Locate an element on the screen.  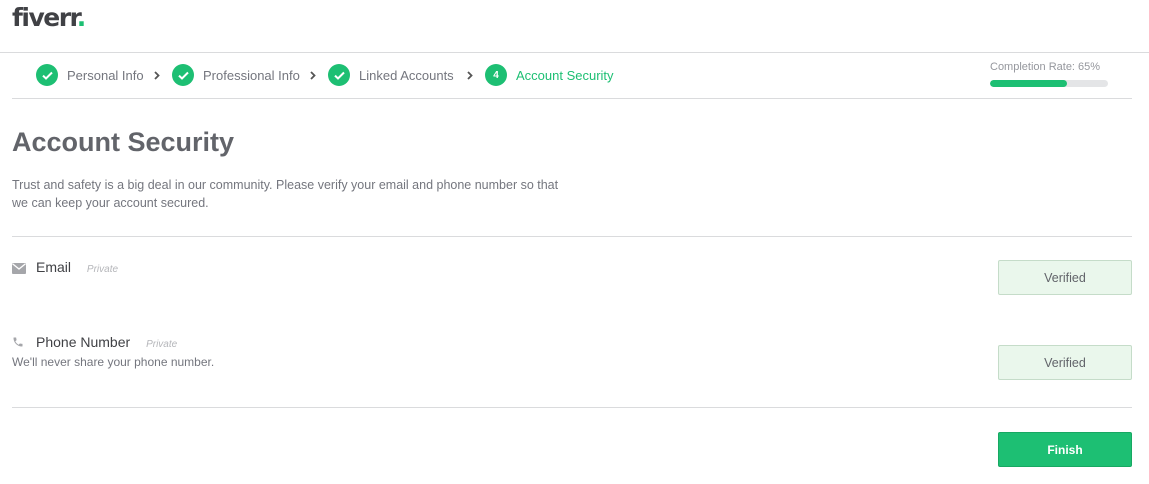
email-verified-button: Verified is located at coordinates (1065, 277).